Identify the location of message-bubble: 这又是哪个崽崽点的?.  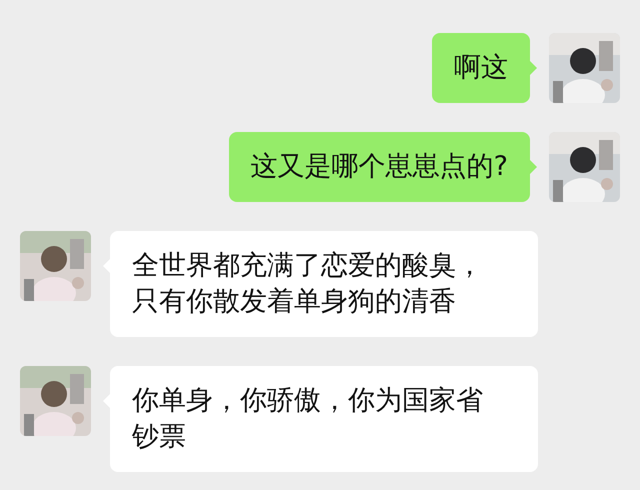
(379, 167).